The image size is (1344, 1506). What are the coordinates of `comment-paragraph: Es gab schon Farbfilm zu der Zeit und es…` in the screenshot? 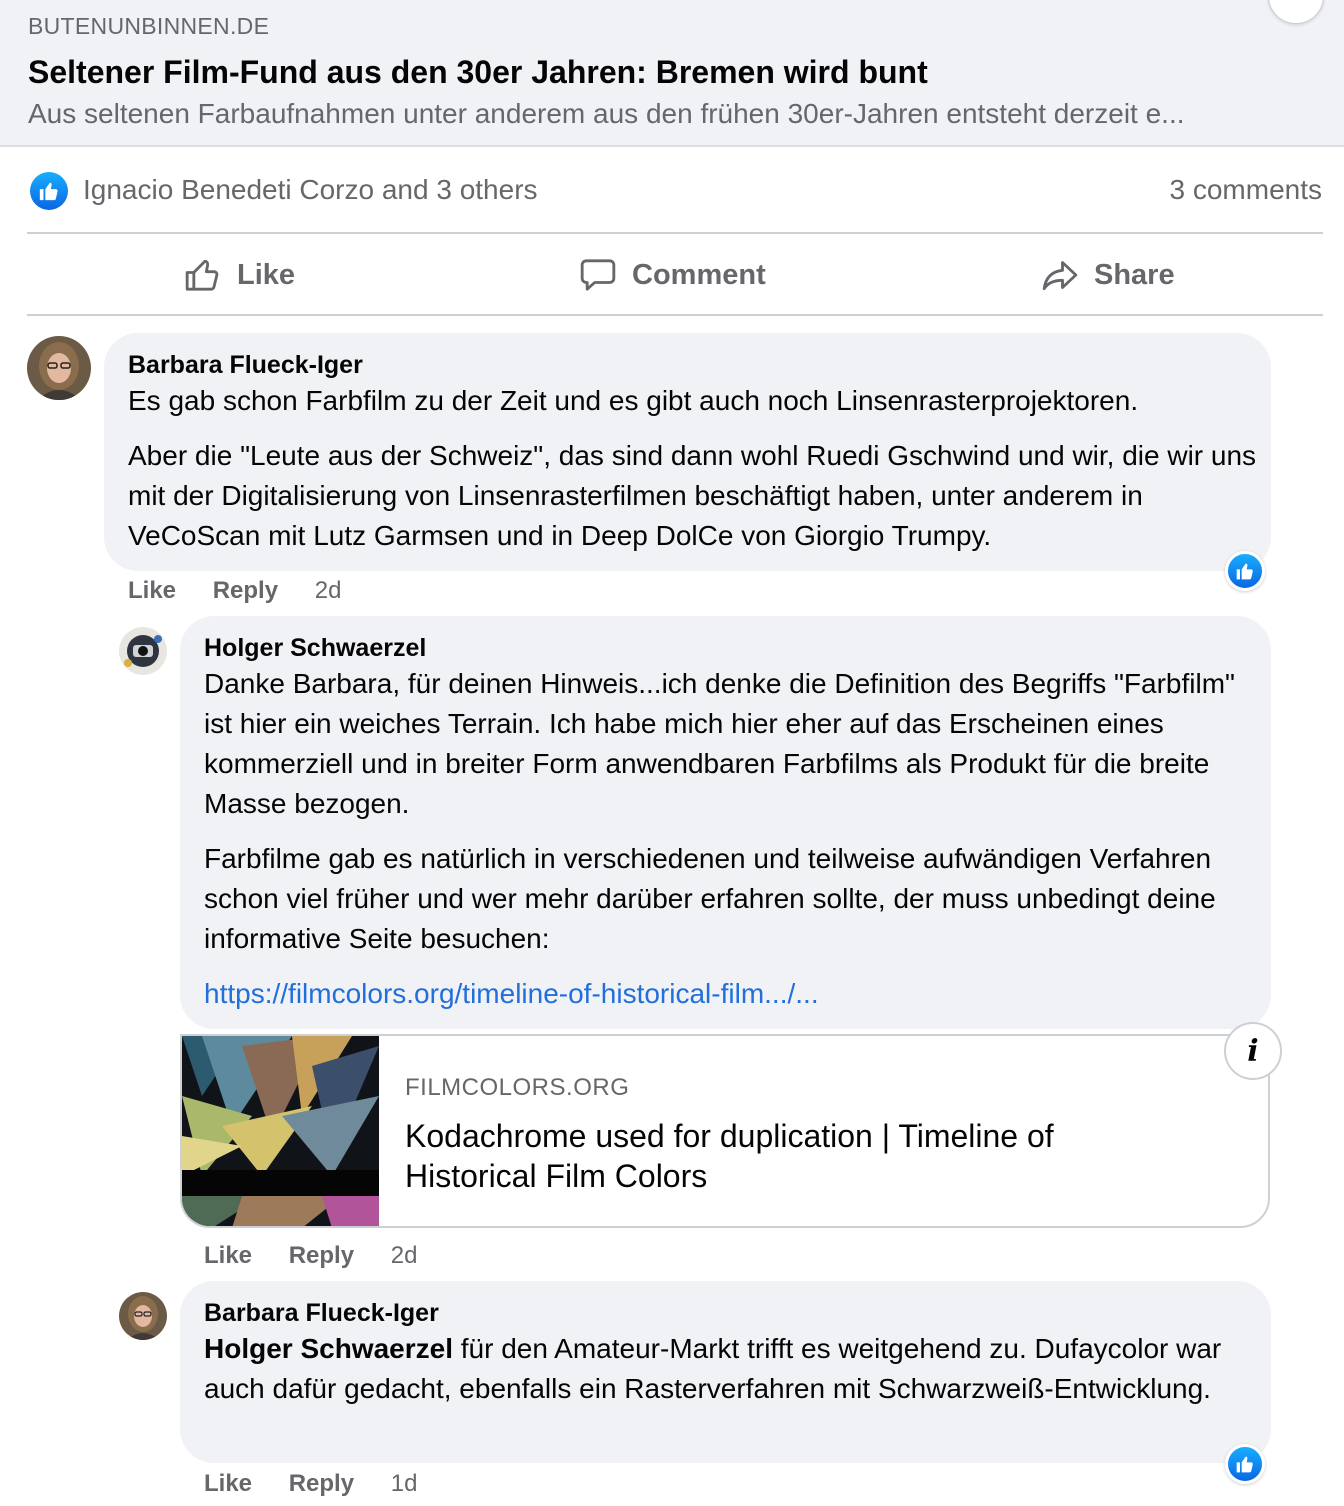 It's located at (633, 400).